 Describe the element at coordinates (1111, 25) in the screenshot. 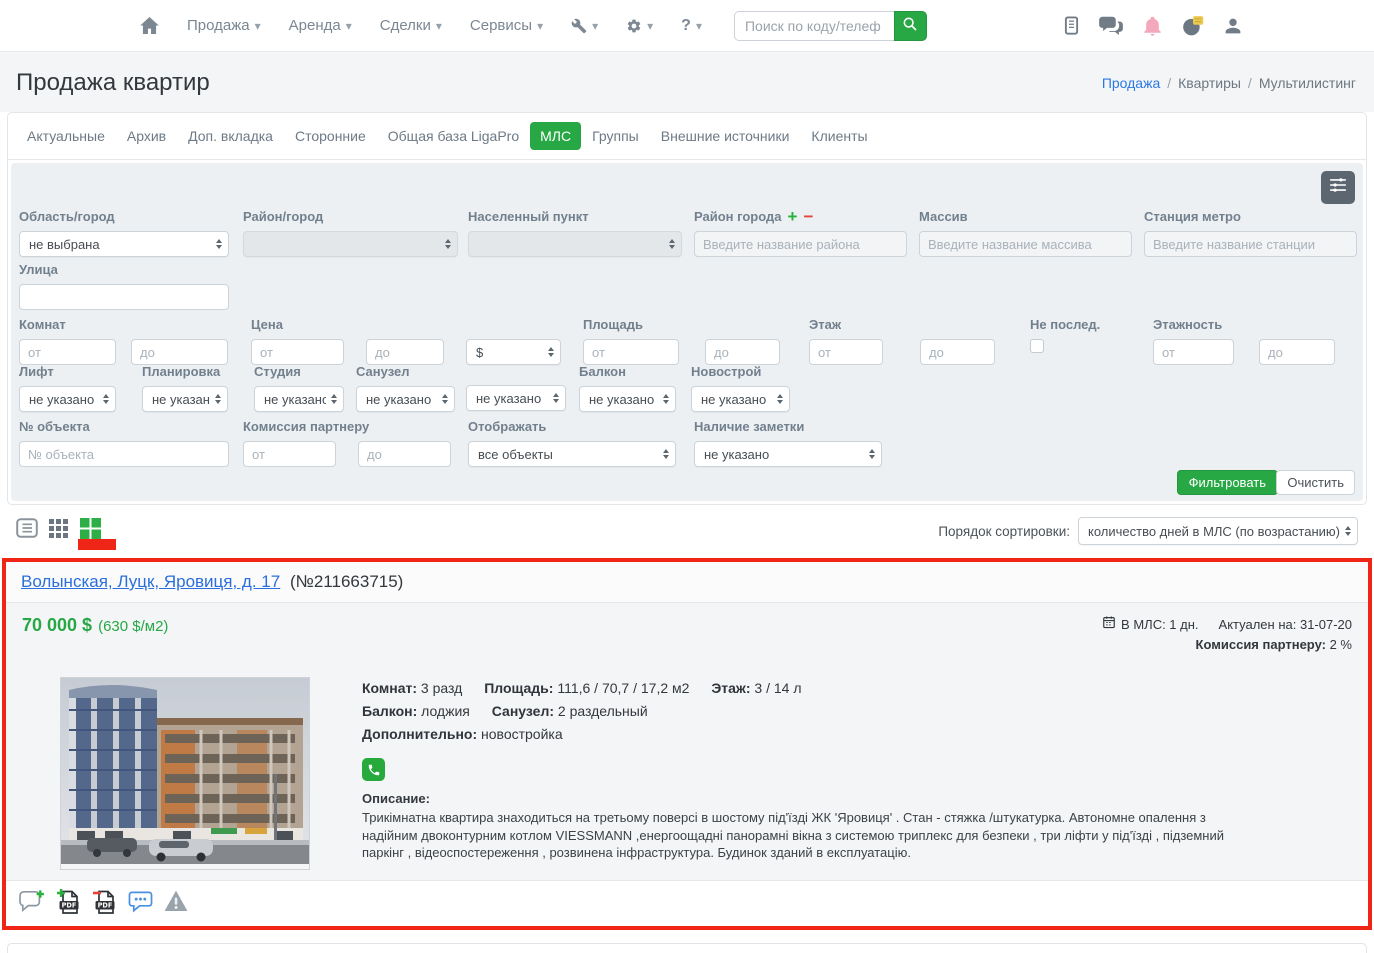

I see `messages-icon` at that location.